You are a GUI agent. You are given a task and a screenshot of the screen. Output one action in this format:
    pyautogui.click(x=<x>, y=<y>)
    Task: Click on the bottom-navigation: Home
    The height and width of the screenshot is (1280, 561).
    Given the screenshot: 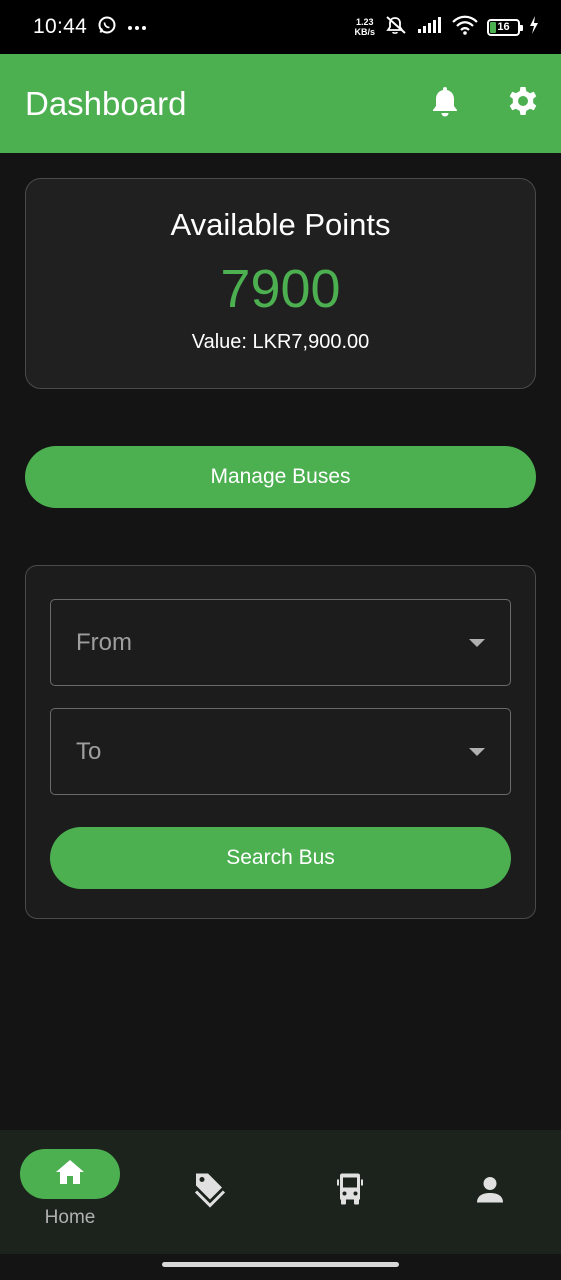 What is the action you would take?
    pyautogui.click(x=280, y=1192)
    